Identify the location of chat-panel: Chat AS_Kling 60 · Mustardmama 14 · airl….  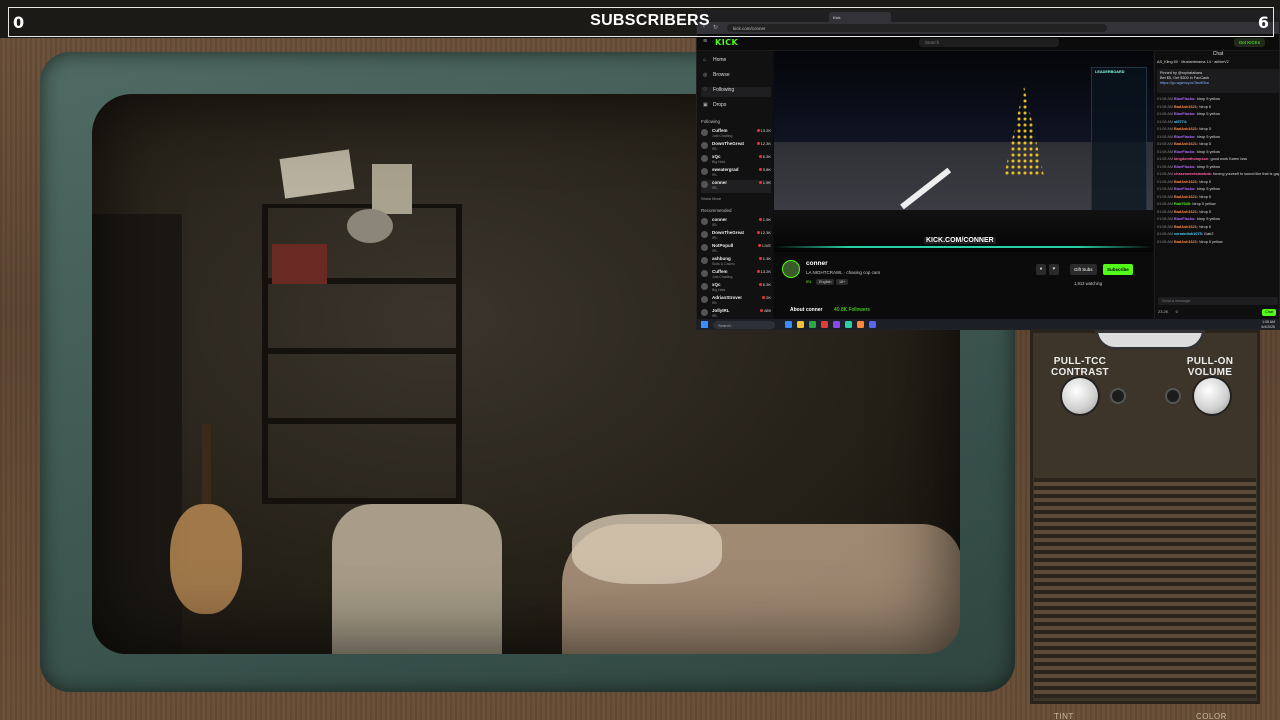
(1216, 185).